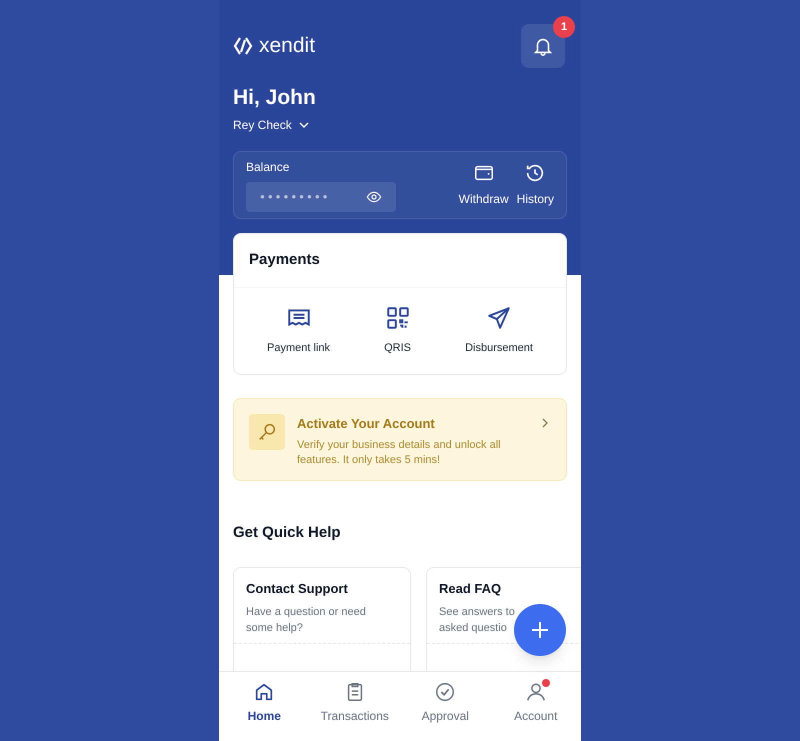 The height and width of the screenshot is (741, 800). What do you see at coordinates (445, 706) in the screenshot?
I see `nav-tab: Approval` at bounding box center [445, 706].